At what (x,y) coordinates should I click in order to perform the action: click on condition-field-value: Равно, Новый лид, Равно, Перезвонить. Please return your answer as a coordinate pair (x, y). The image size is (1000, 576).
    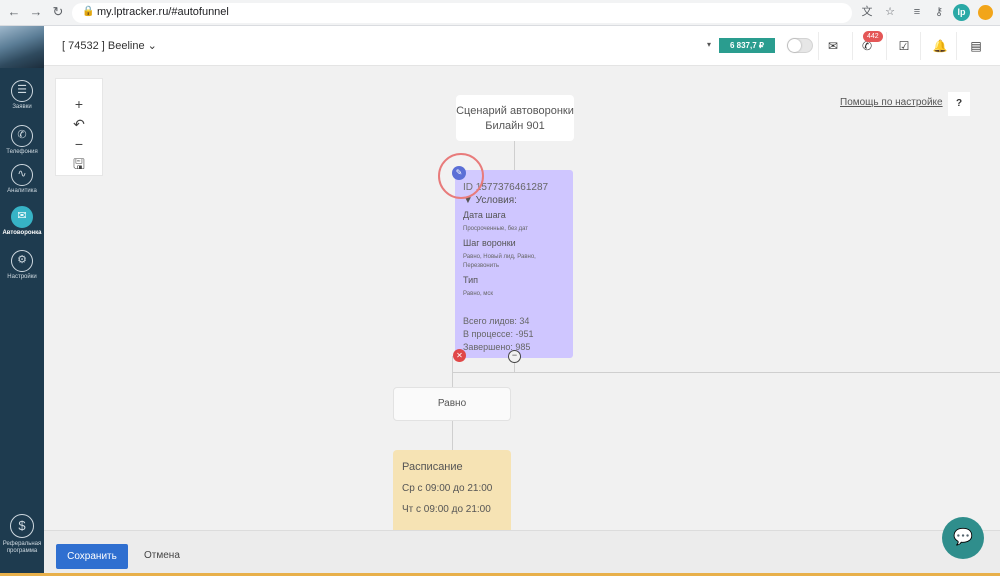
    Looking at the image, I should click on (499, 261).